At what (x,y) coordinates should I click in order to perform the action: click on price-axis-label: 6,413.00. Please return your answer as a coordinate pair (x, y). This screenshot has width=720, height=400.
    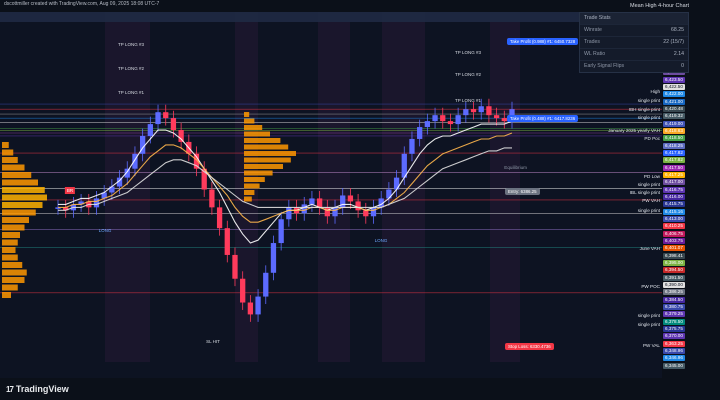
    Looking at the image, I should click on (674, 219).